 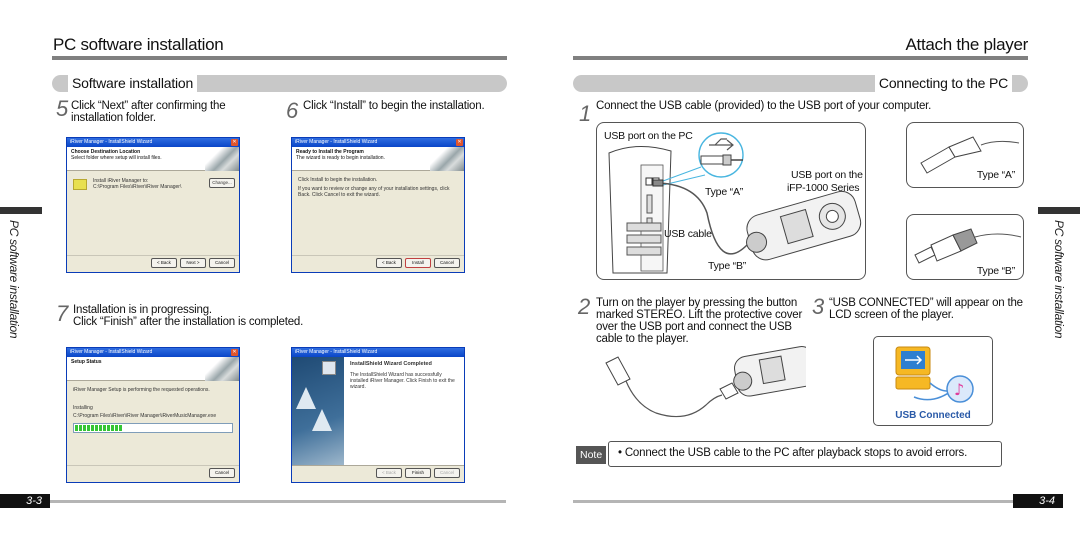 I want to click on right-side-label: PC software installation, so click(x=1059, y=279).